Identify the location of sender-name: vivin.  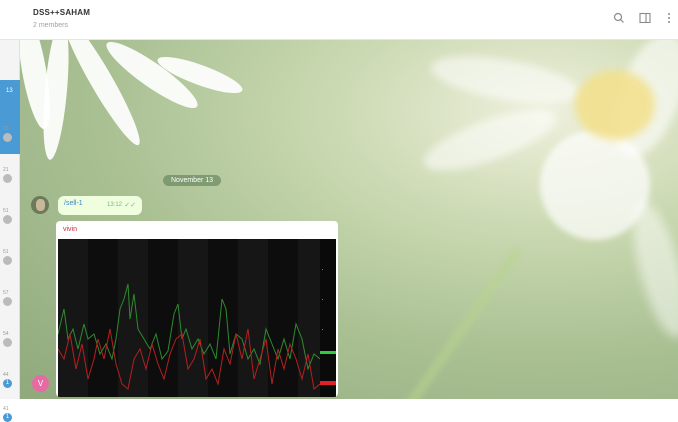
(70, 229).